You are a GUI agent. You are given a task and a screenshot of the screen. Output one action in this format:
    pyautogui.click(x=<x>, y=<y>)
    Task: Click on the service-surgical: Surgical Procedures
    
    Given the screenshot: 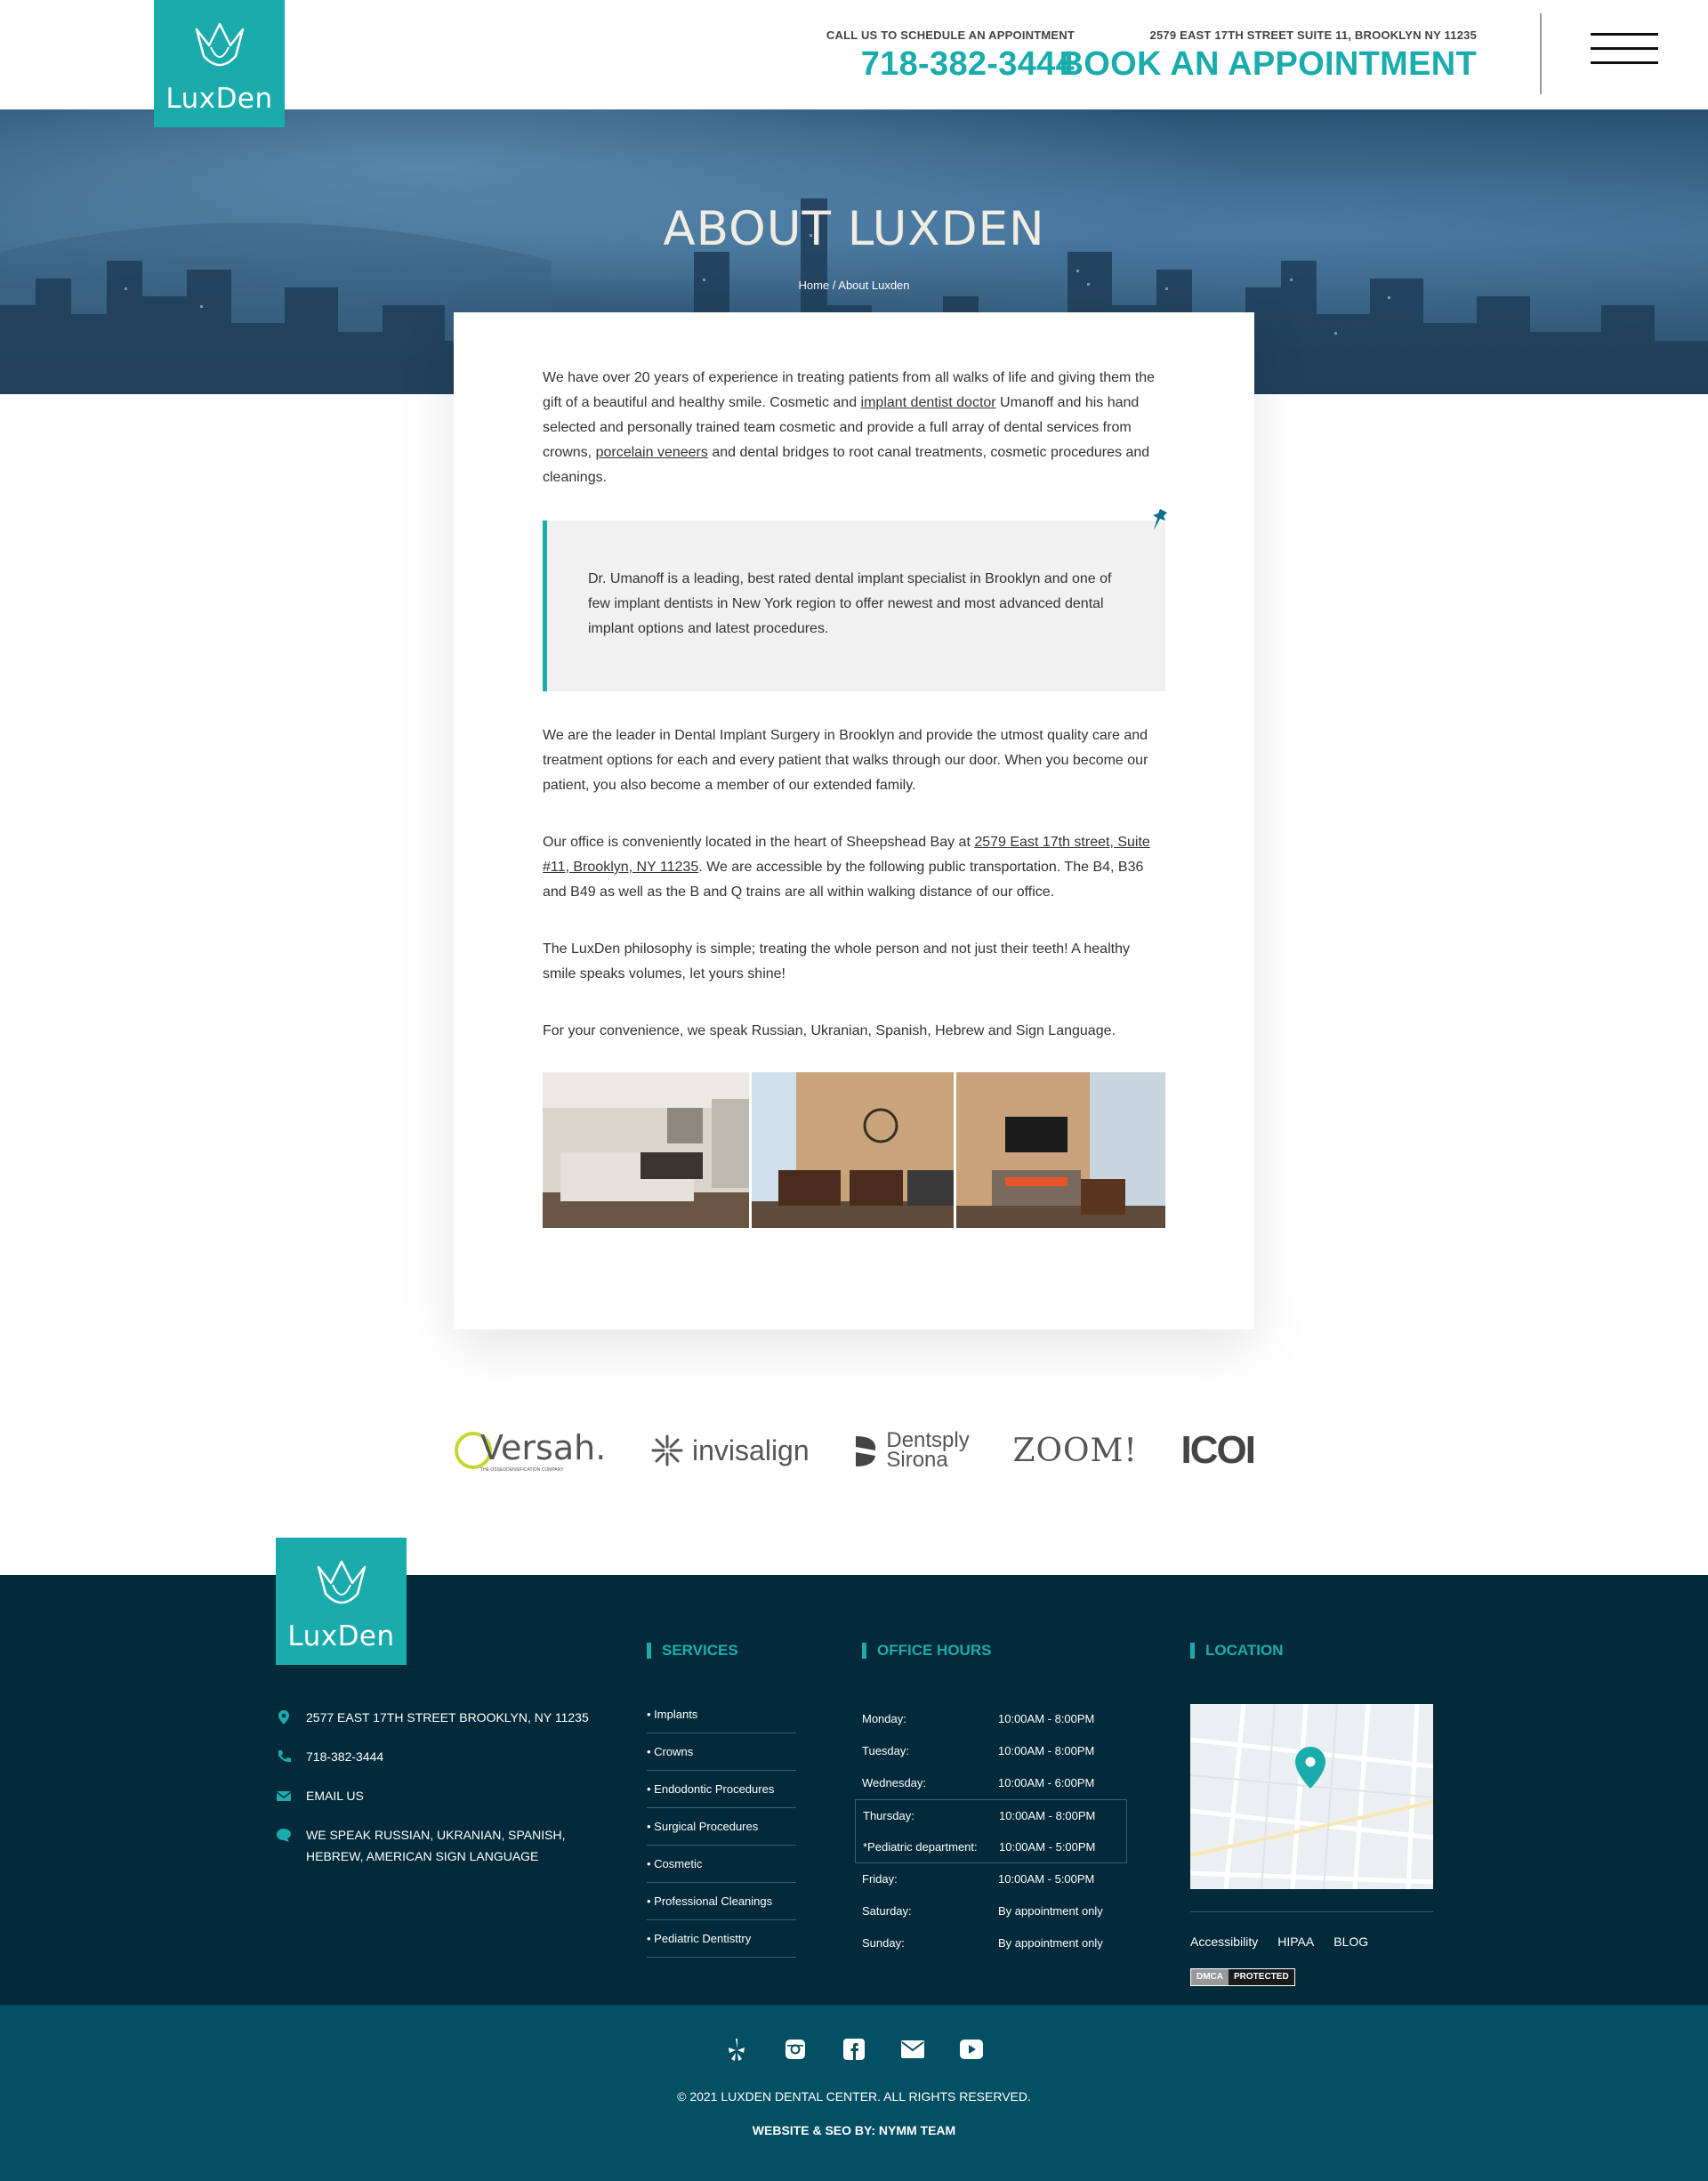 What is the action you would take?
    pyautogui.click(x=721, y=1827)
    